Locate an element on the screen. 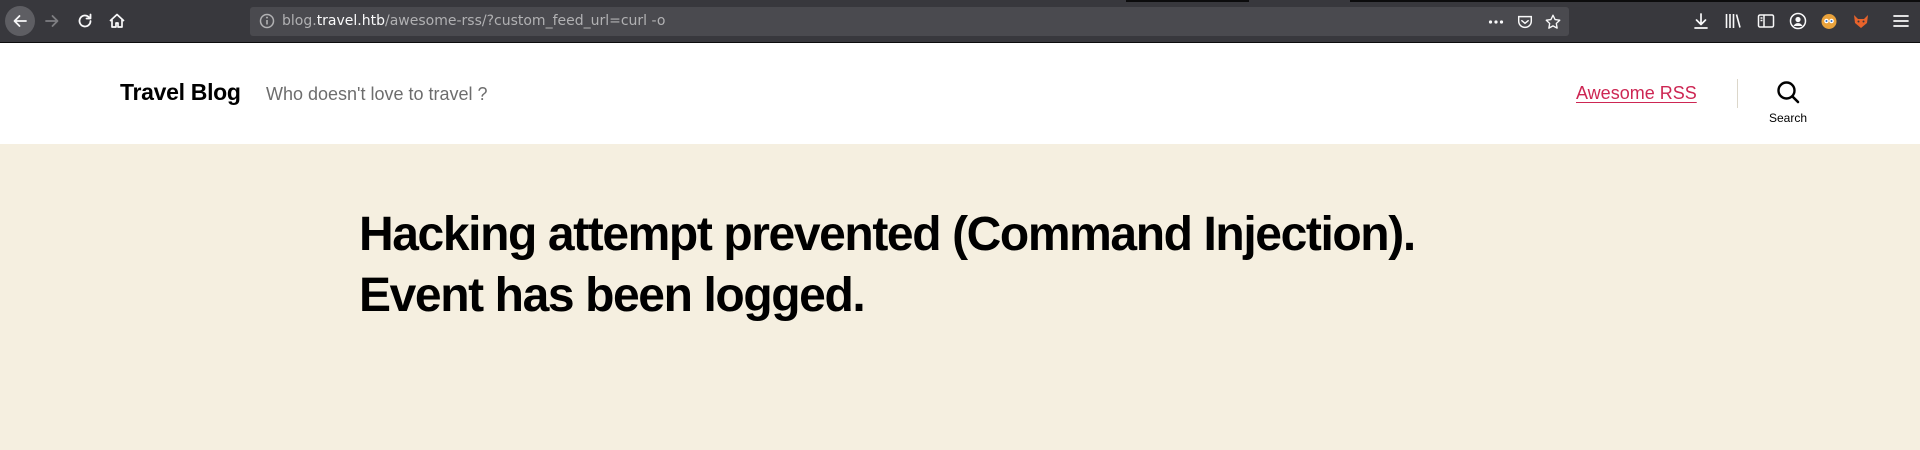  pocket-icon is located at coordinates (1525, 22).